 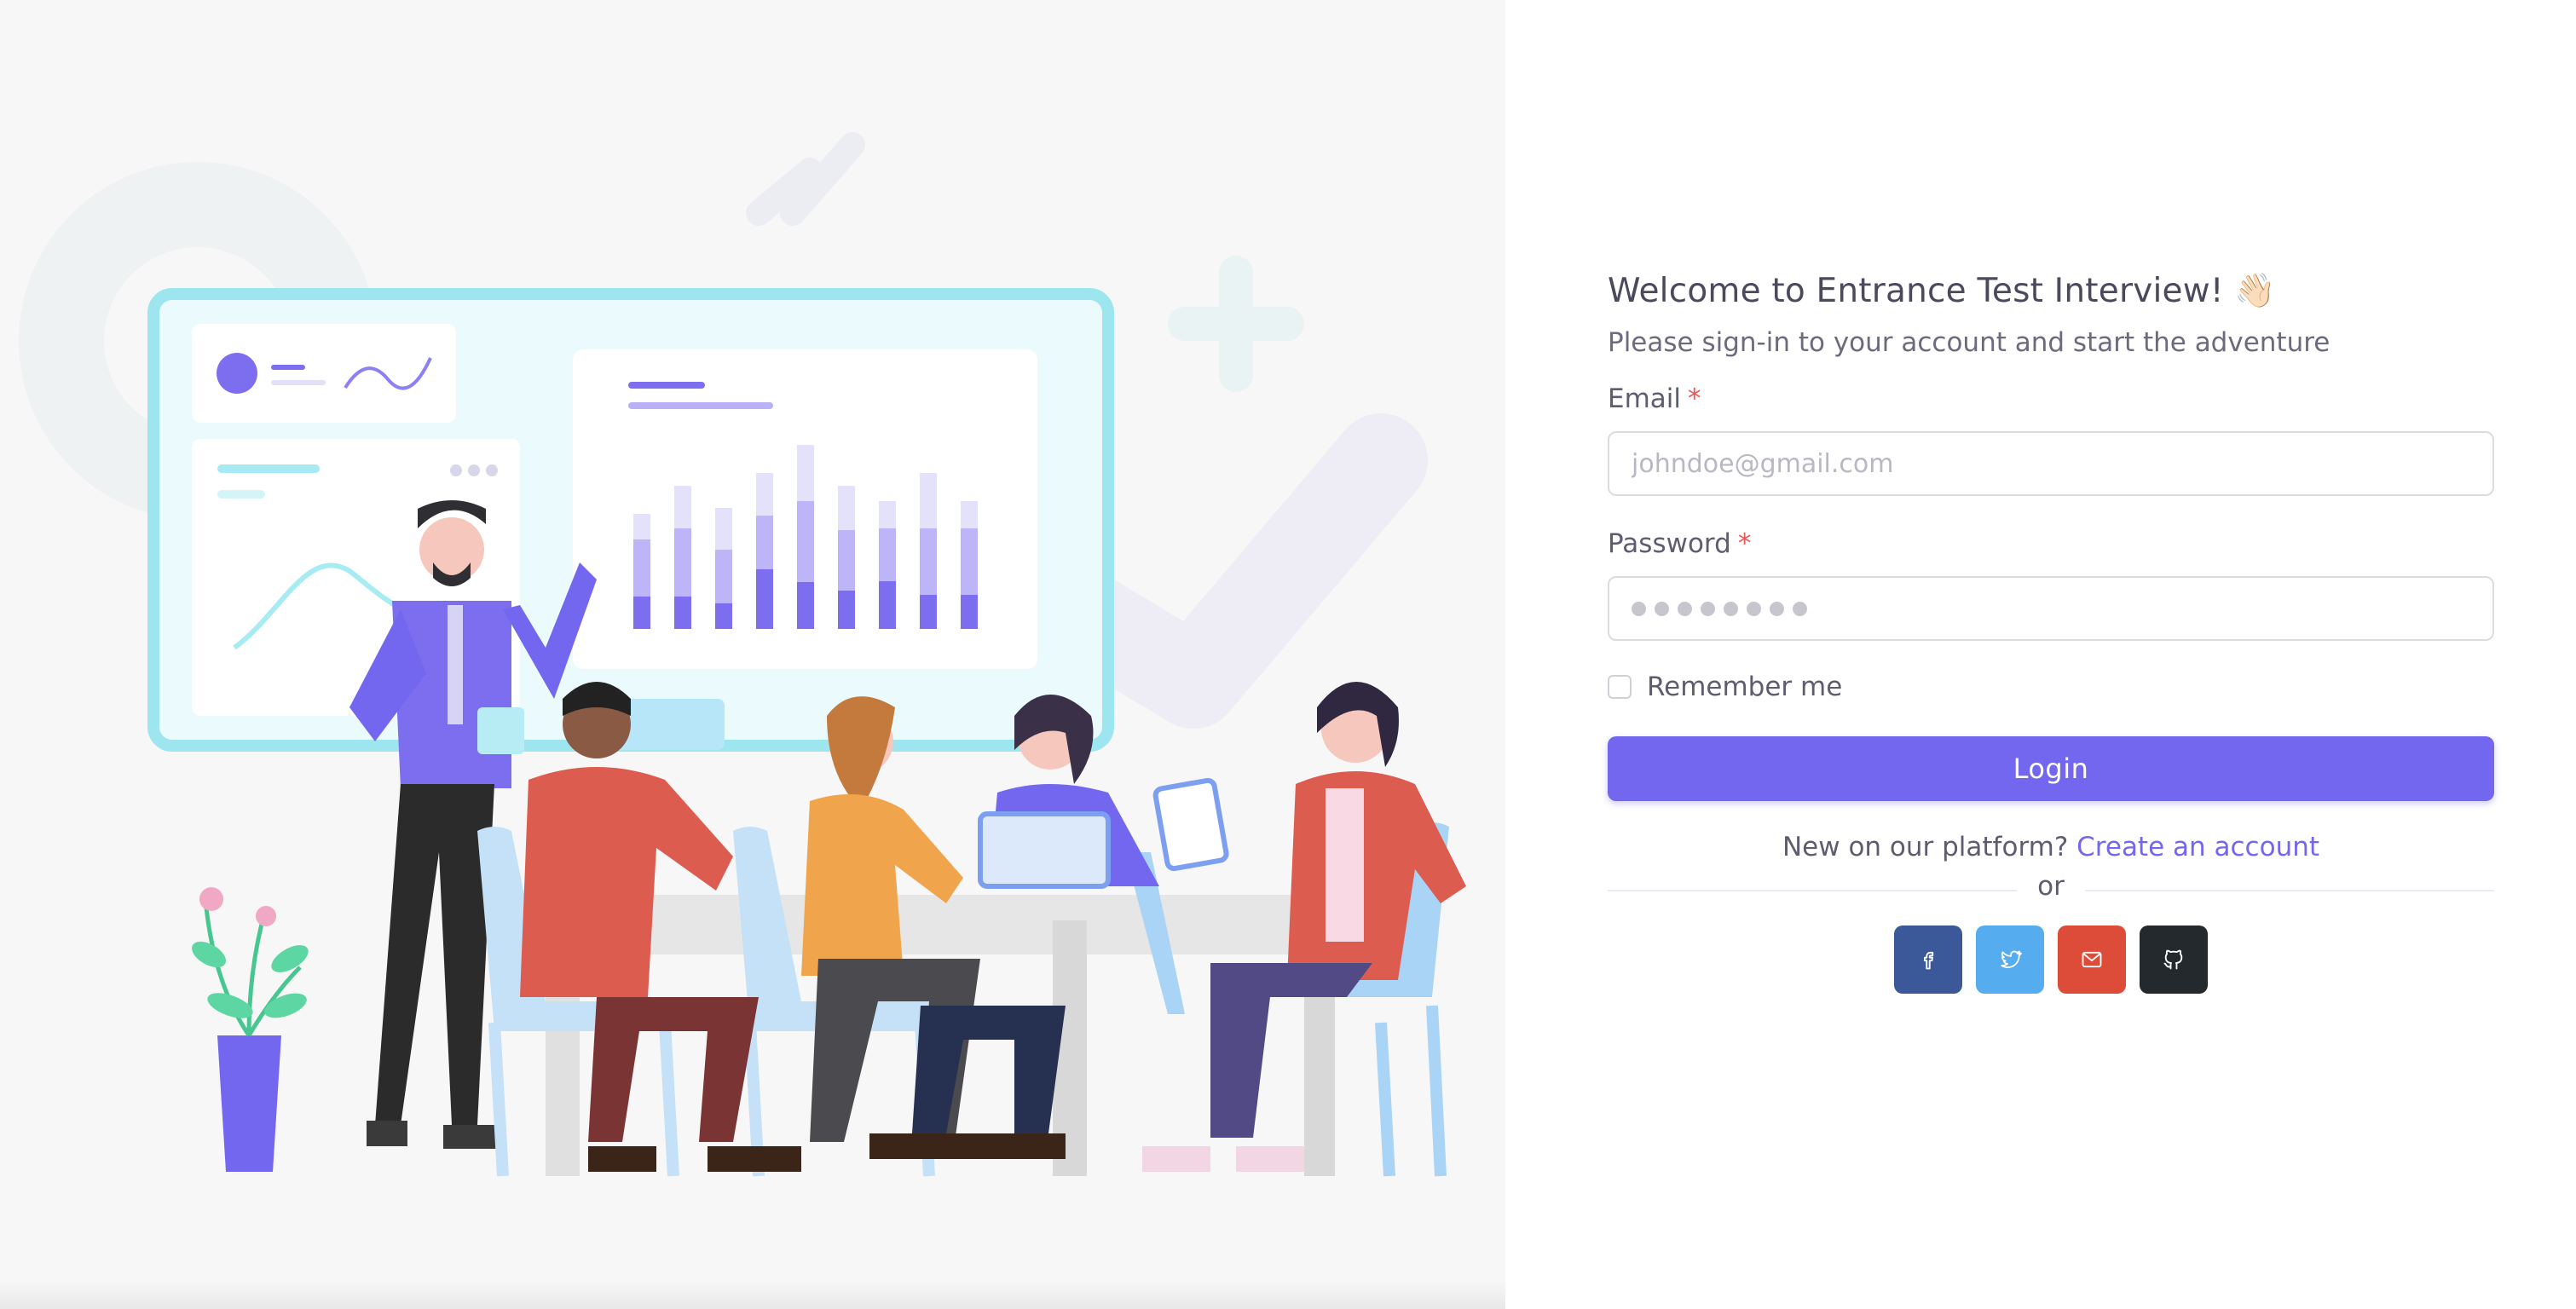 I want to click on facebook-login-button, so click(x=1928, y=960).